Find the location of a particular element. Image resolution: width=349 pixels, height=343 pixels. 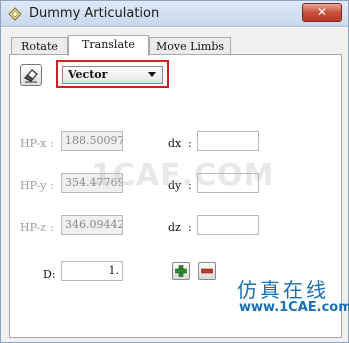

tab-rotate: Rotate is located at coordinates (39, 46).